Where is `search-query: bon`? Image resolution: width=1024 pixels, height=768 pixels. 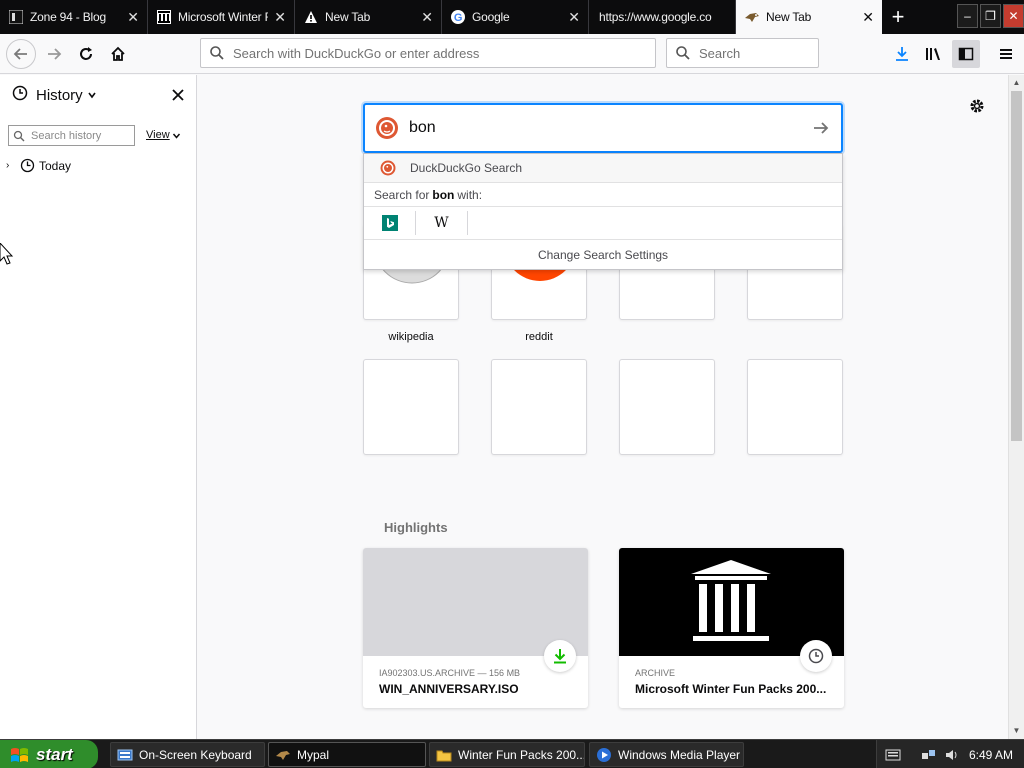
search-query: bon is located at coordinates (422, 127).